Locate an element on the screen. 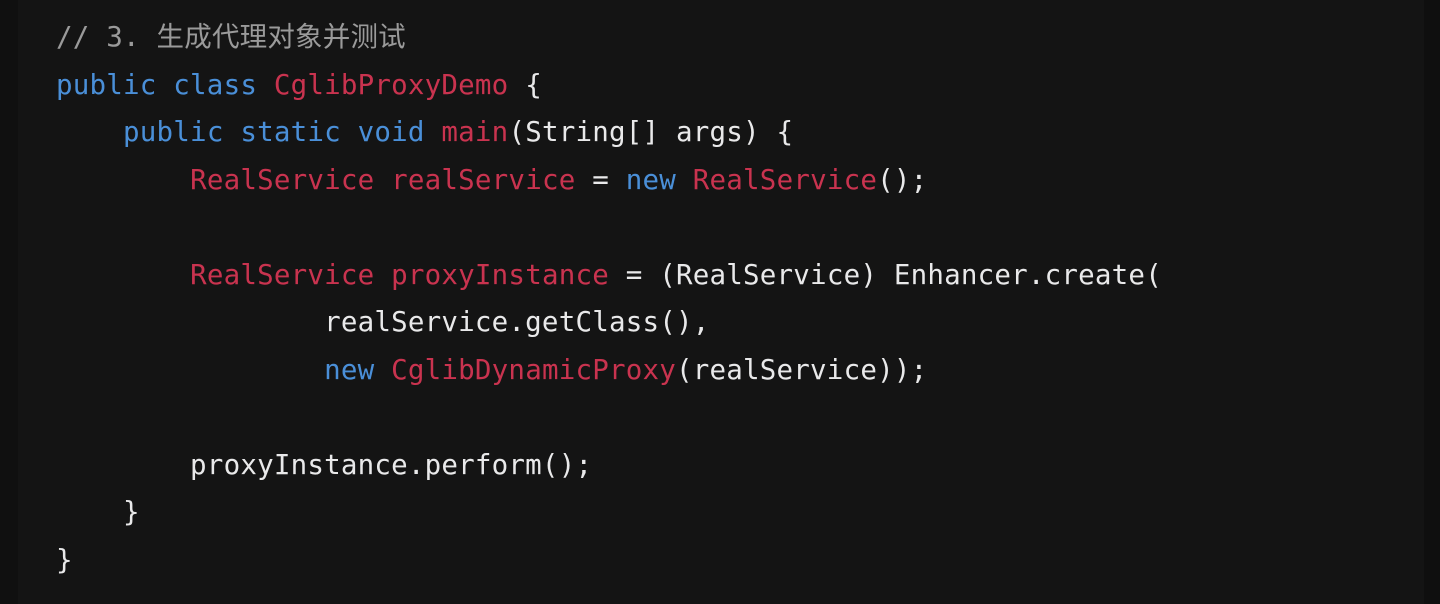  code-token: CglibProxyDemo is located at coordinates (391, 84).